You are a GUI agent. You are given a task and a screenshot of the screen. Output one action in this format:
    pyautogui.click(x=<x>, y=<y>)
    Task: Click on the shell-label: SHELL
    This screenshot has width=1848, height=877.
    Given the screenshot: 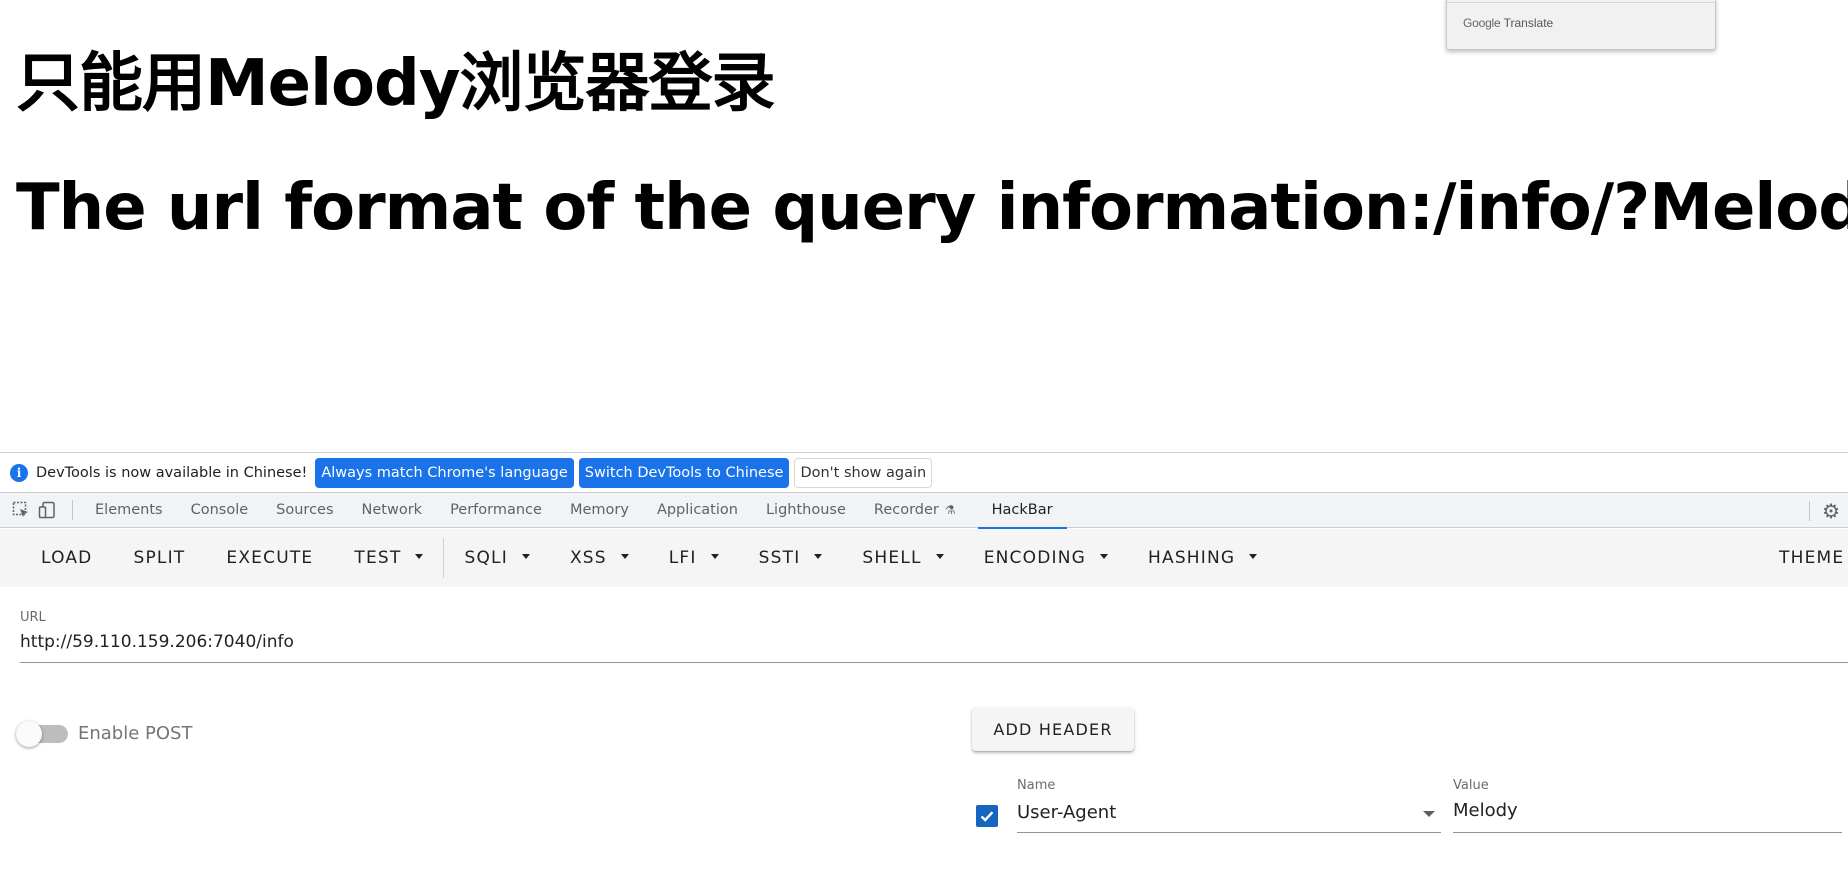 What is the action you would take?
    pyautogui.click(x=892, y=558)
    